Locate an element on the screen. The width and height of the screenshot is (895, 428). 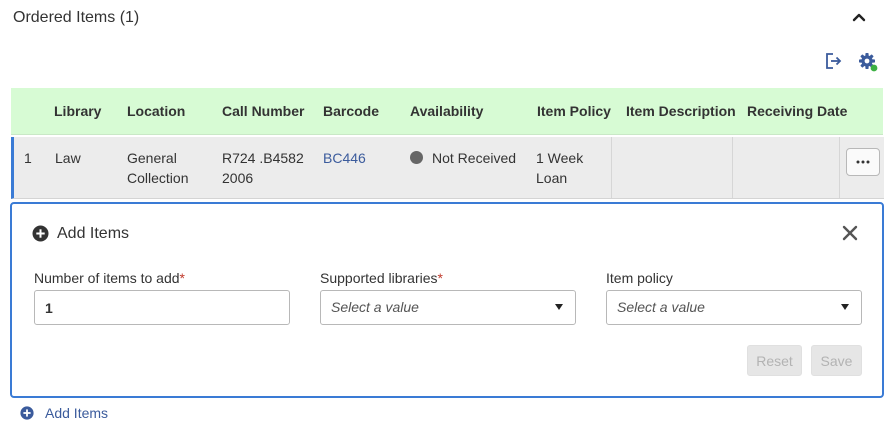
cell-availability: Not Received is located at coordinates (474, 158).